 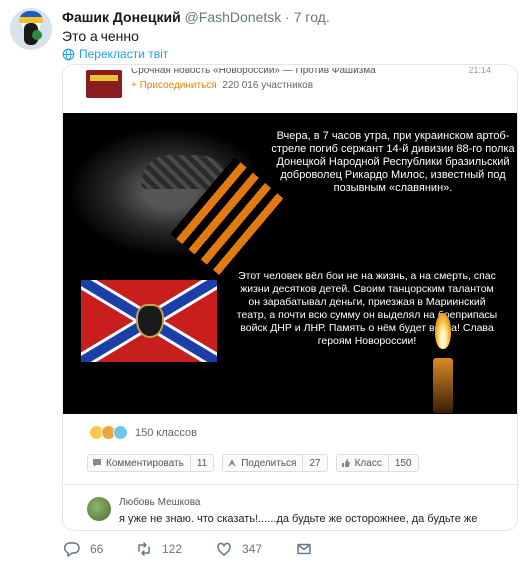 What do you see at coordinates (402, 463) in the screenshot?
I see `class-count: 150` at bounding box center [402, 463].